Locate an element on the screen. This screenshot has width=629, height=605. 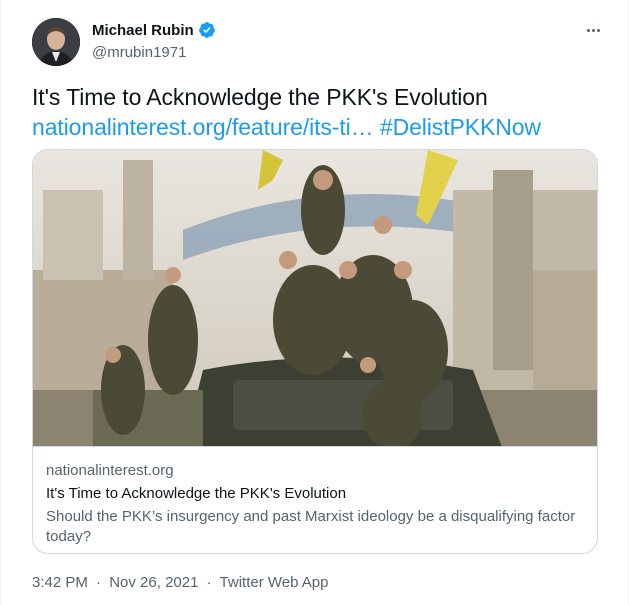
avatar-photo is located at coordinates (56, 42).